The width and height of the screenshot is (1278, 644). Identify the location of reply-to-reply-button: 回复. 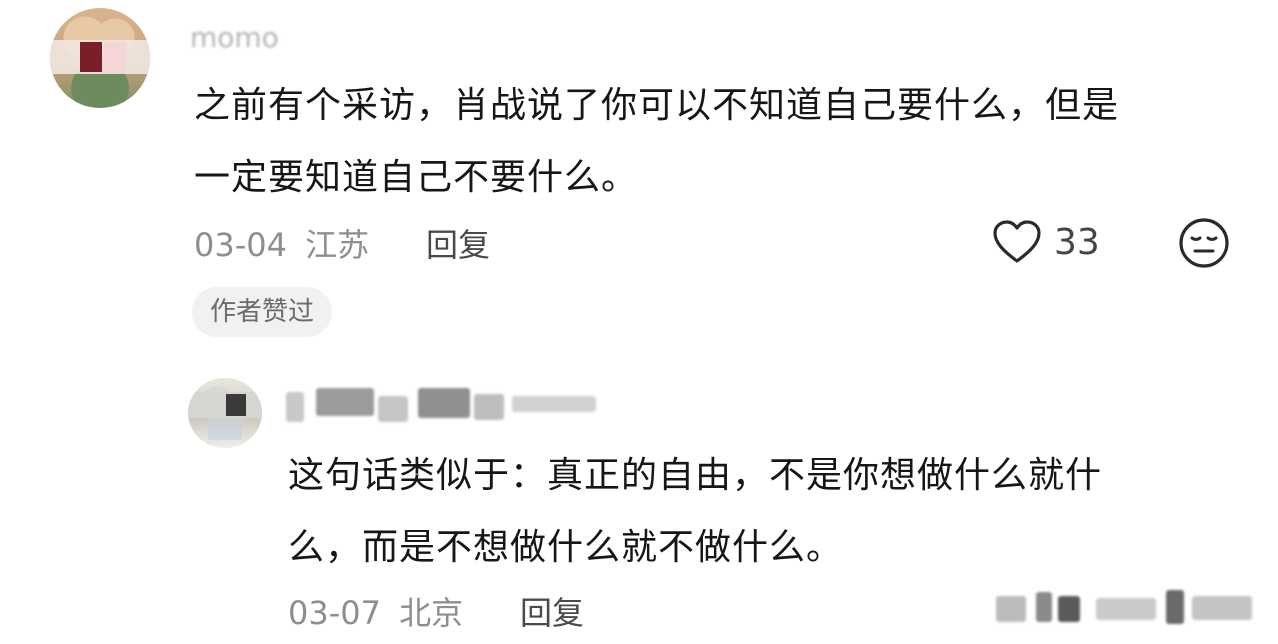
(552, 611).